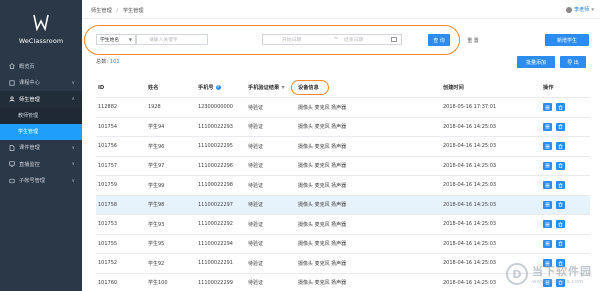 The width and height of the screenshot is (600, 291). I want to click on chevron-down-icon: ▾, so click(592, 9).